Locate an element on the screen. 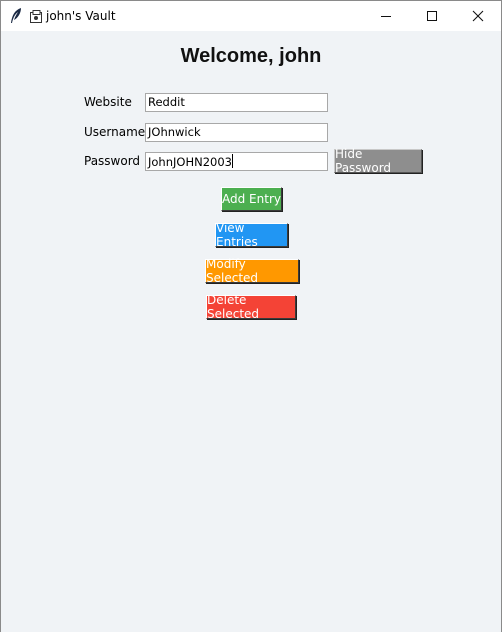 Image resolution: width=502 pixels, height=632 pixels. delete-selected-button: Delete Selected is located at coordinates (251, 307).